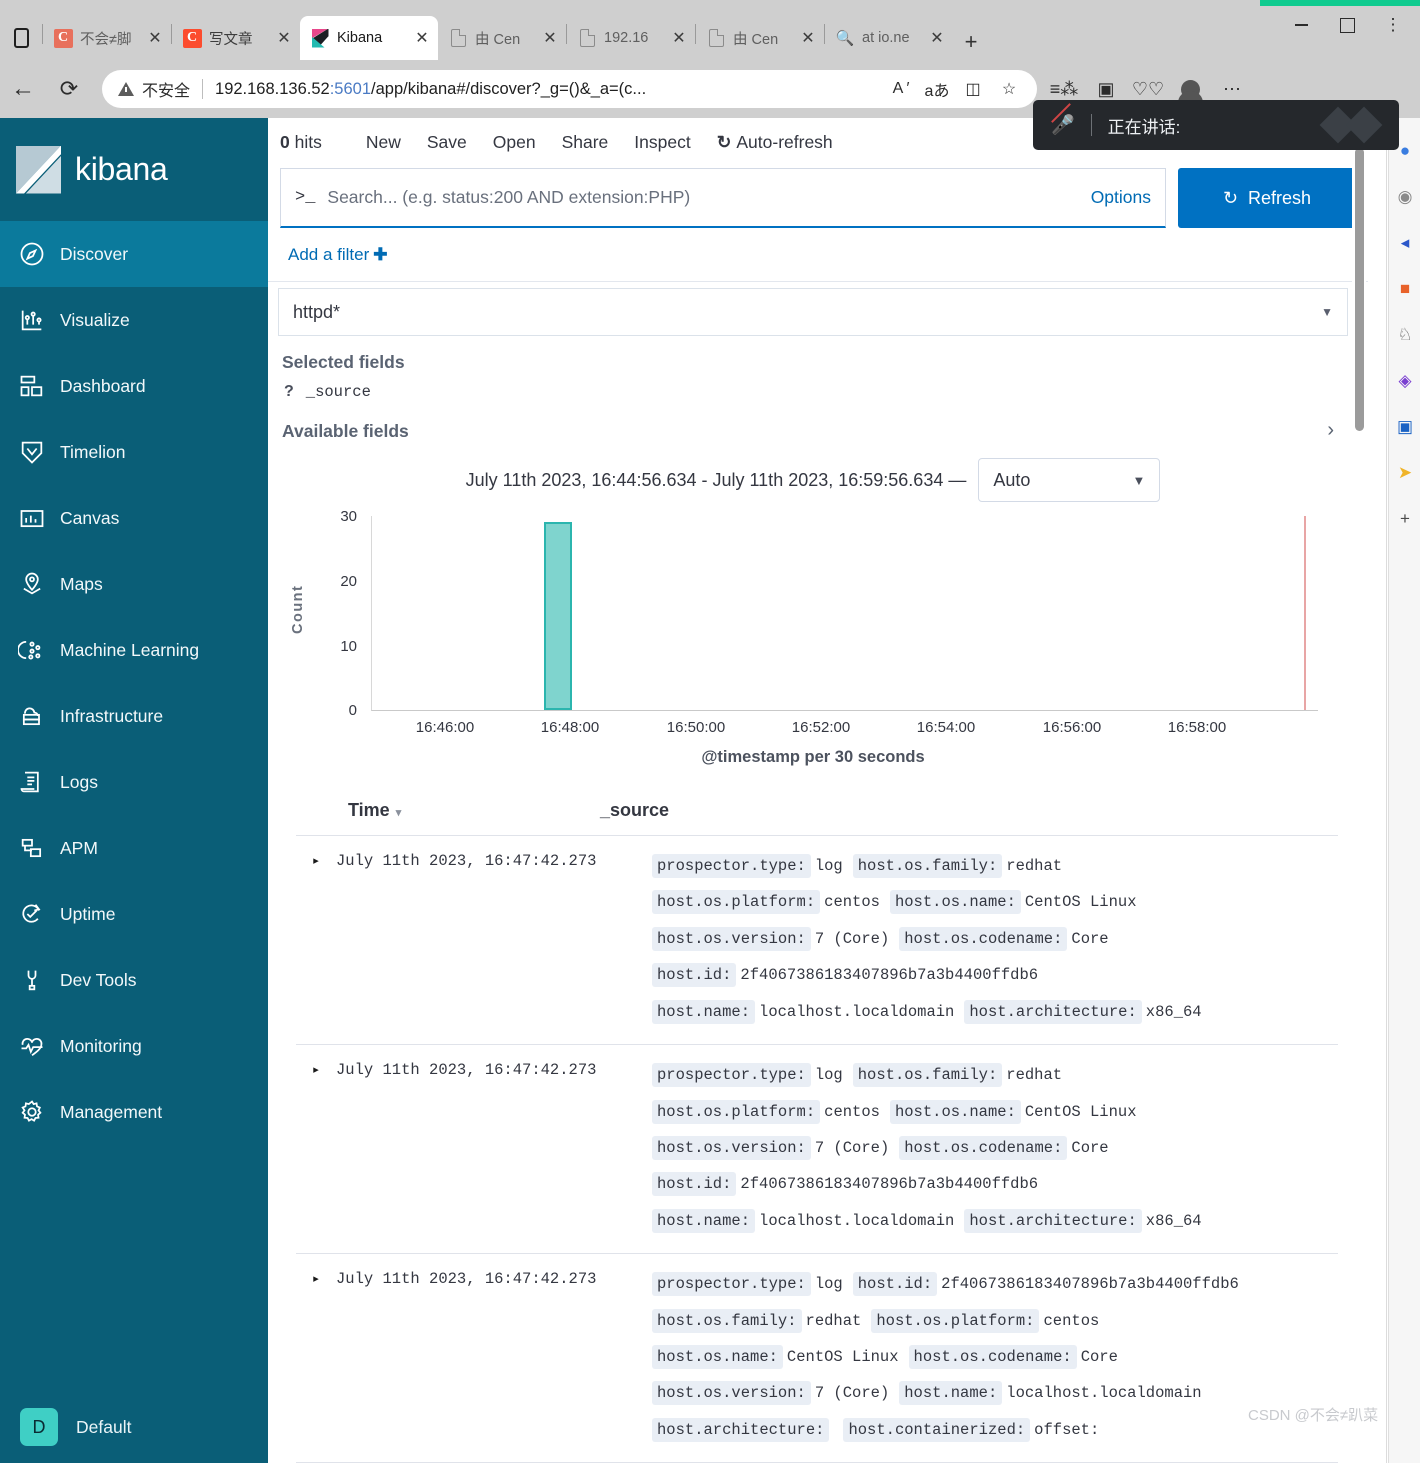 Image resolution: width=1420 pixels, height=1463 pixels. I want to click on sidebar-item-dashboard: Dashboard, so click(134, 386).